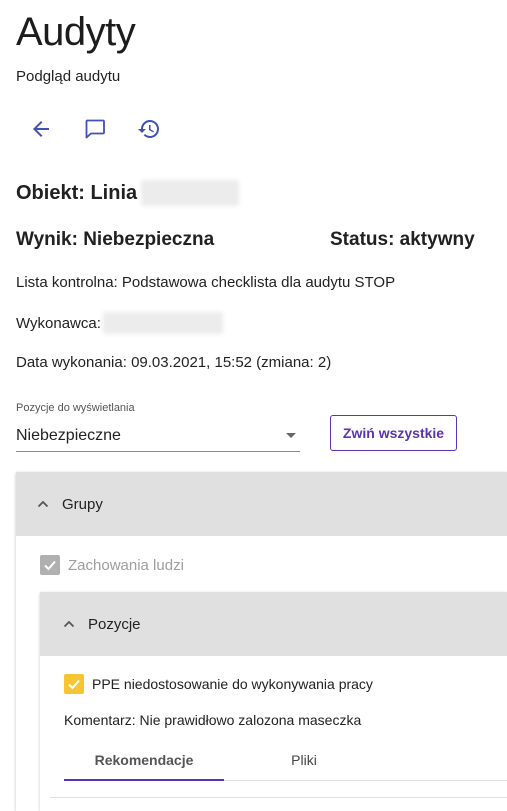  I want to click on position-checkbox-label: PPE niedostosowanie do wykonywania pracy, so click(232, 684).